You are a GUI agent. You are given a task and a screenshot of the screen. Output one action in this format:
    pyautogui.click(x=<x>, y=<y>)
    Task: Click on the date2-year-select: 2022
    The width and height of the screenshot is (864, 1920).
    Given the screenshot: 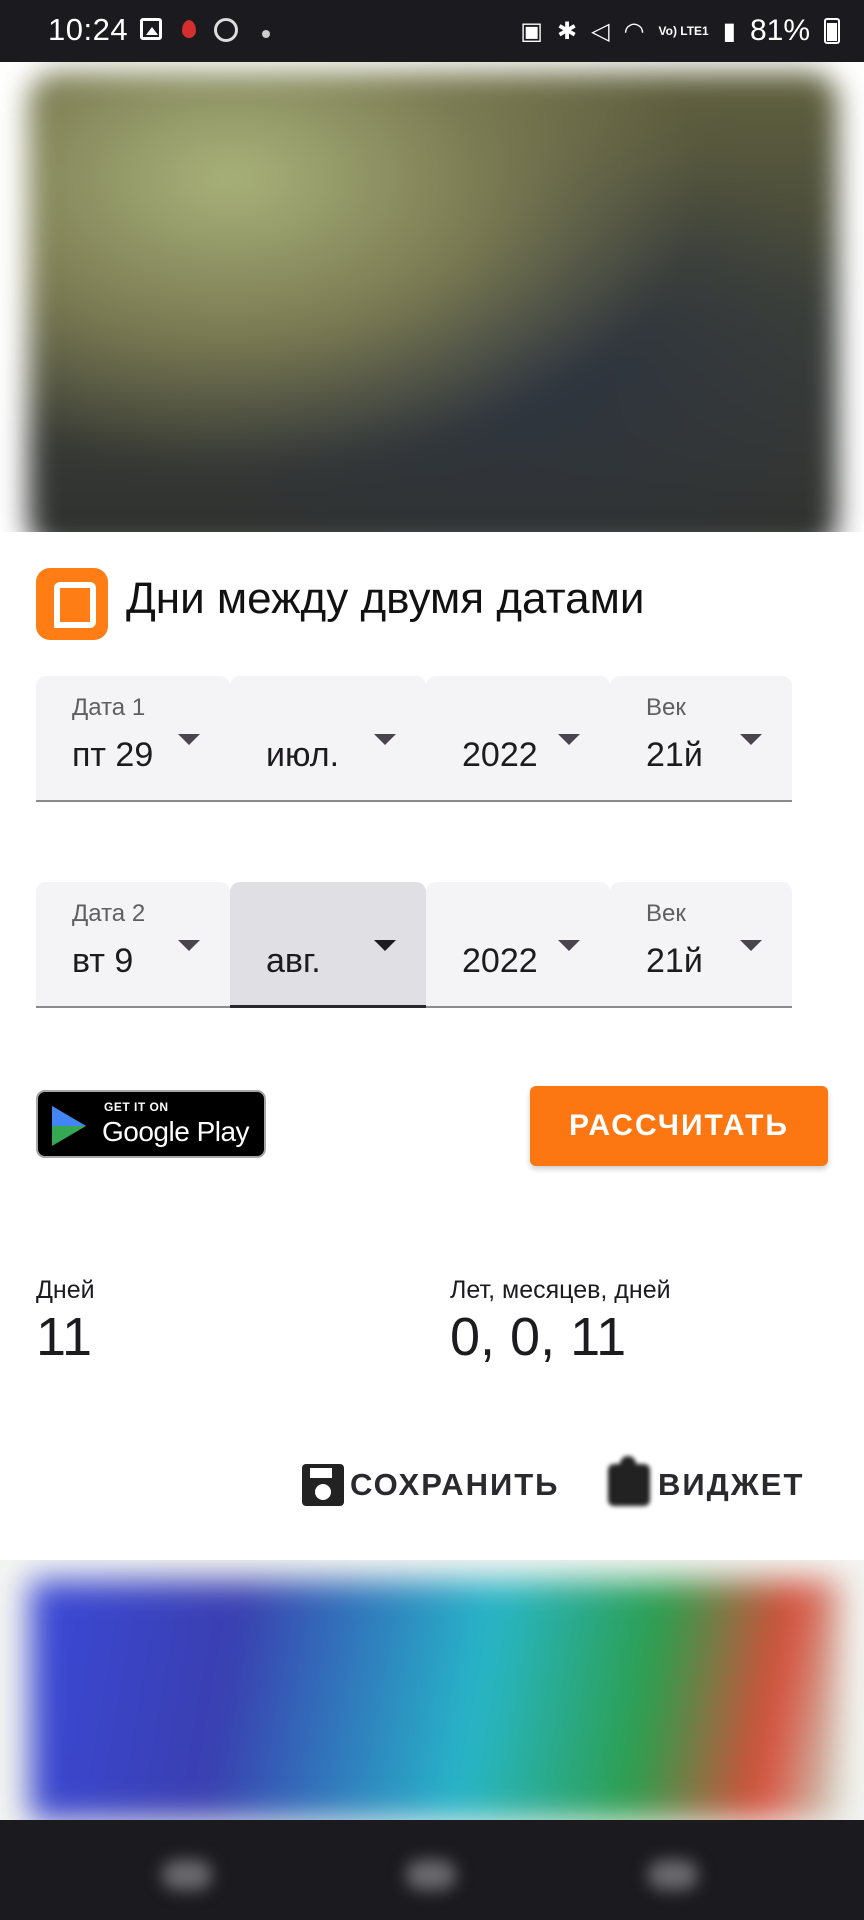 What is the action you would take?
    pyautogui.click(x=518, y=945)
    